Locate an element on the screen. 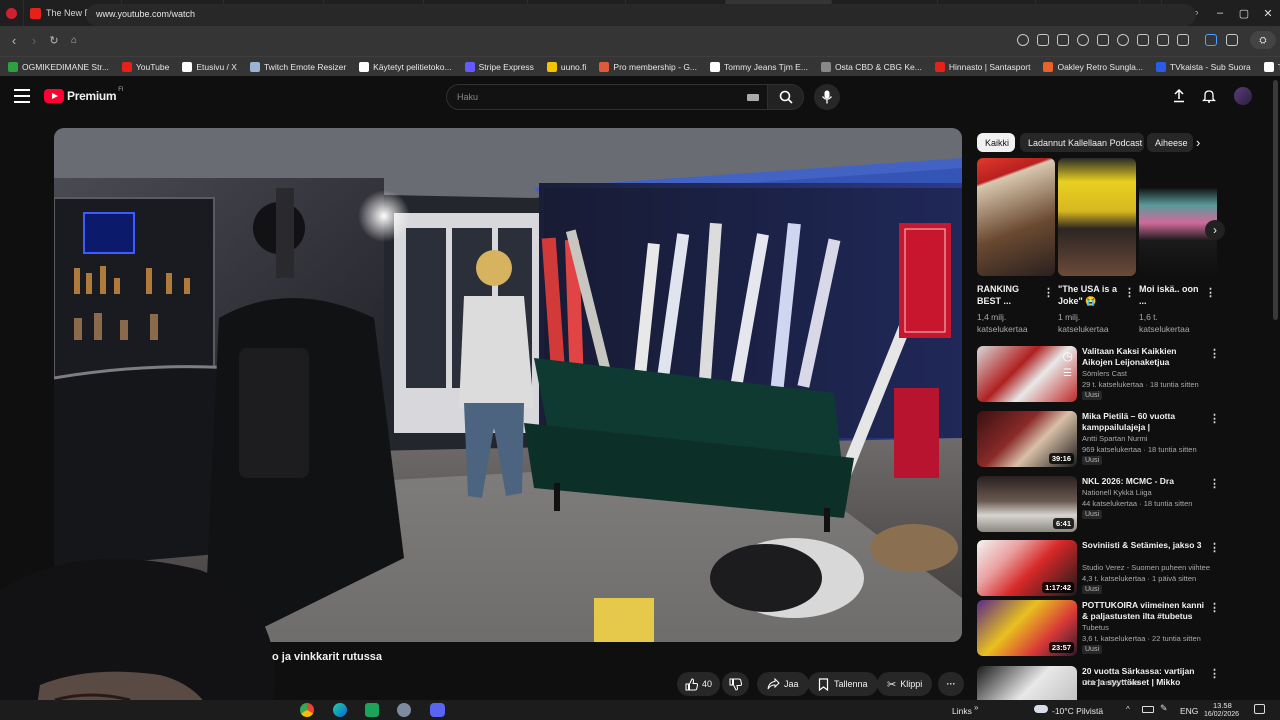 The height and width of the screenshot is (720, 1280). search-button is located at coordinates (786, 97).